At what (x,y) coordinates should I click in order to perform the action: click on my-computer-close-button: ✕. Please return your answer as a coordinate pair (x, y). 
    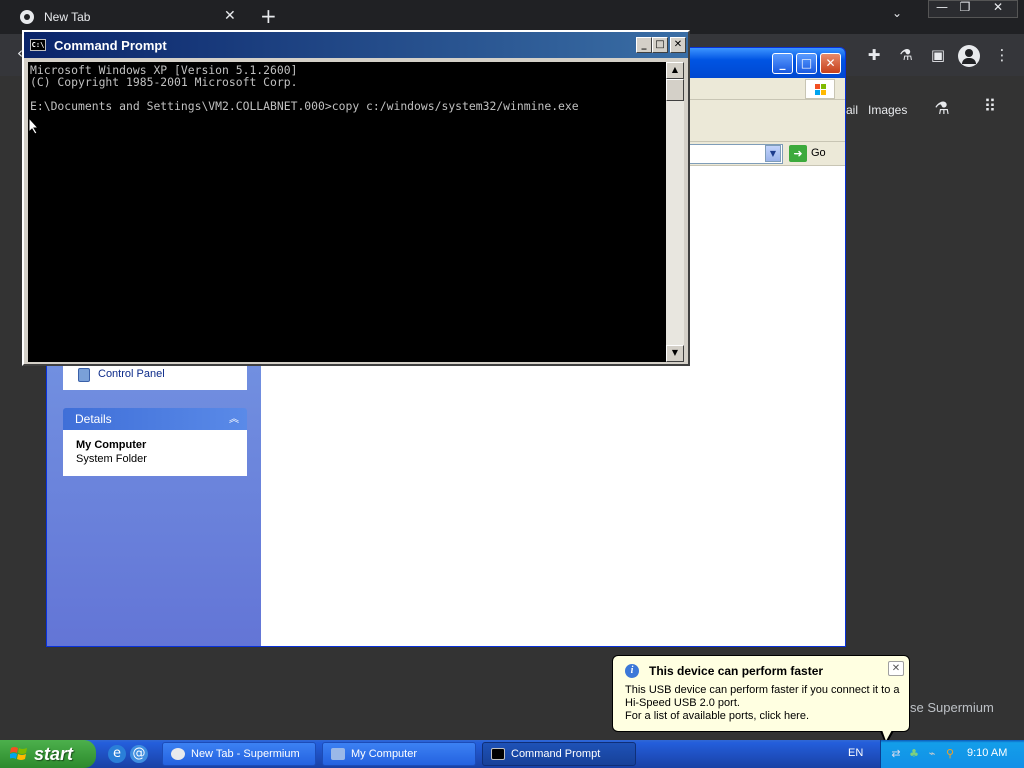
    Looking at the image, I should click on (830, 63).